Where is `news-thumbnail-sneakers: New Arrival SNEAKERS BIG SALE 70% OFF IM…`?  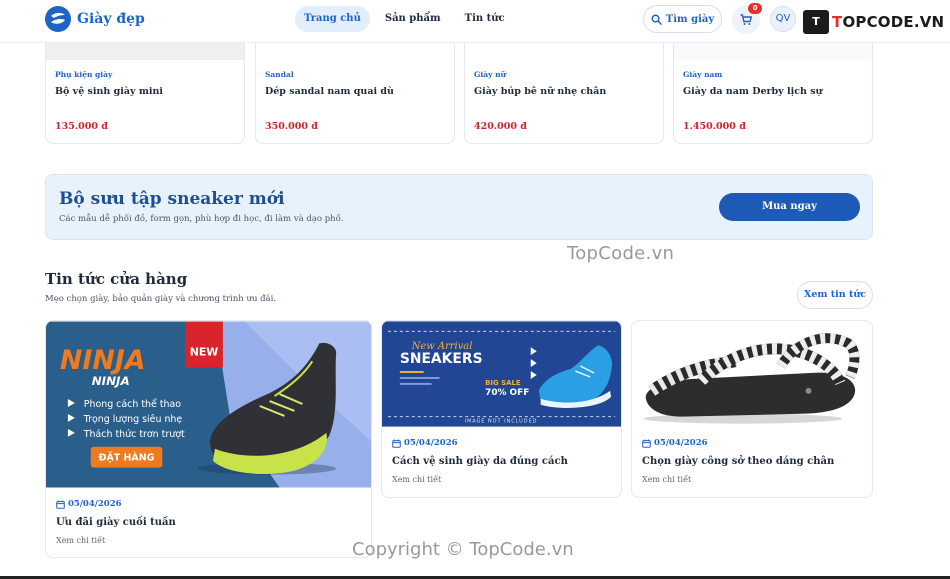
news-thumbnail-sneakers: New Arrival SNEAKERS BIG SALE 70% OFF IM… is located at coordinates (501, 374).